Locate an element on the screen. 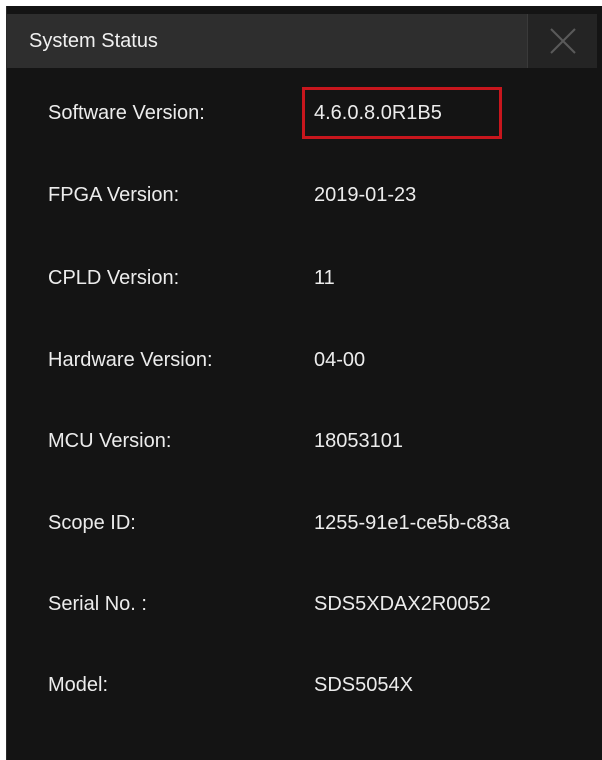 This screenshot has height=760, width=602. scope-id-label: Scope ID: is located at coordinates (92, 523).